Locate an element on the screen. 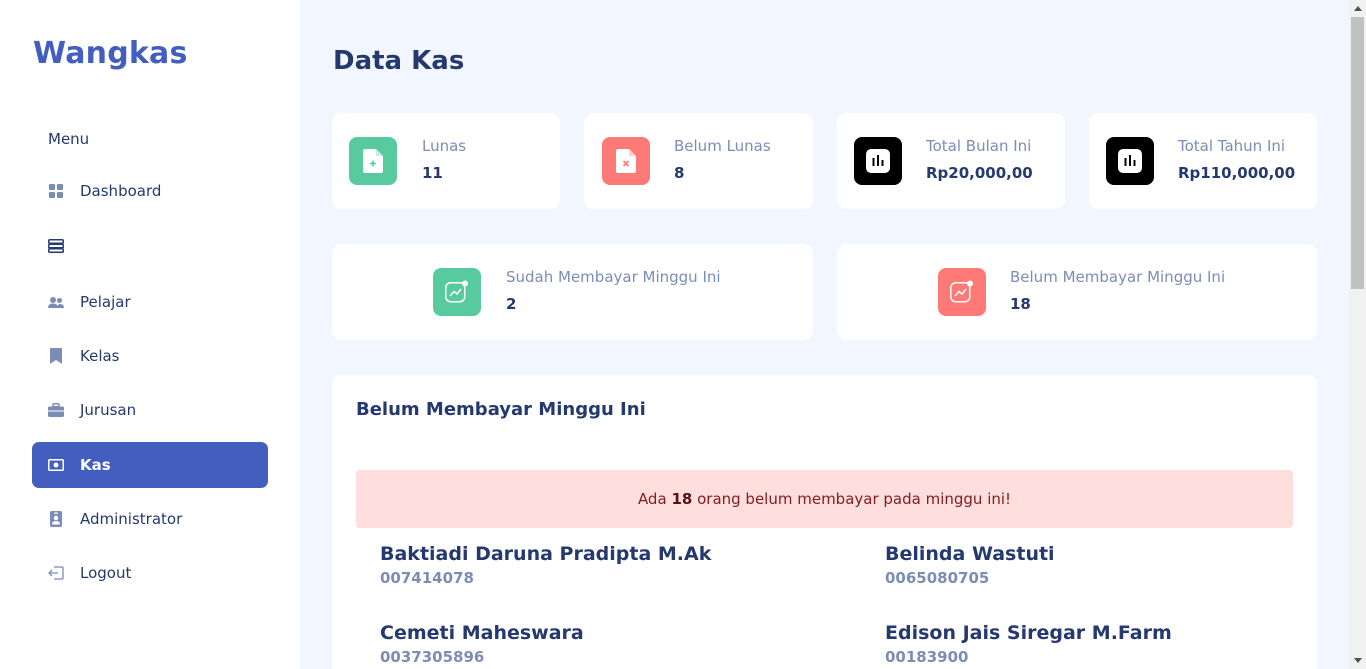  sidebar-item-label: Kelas is located at coordinates (100, 356).